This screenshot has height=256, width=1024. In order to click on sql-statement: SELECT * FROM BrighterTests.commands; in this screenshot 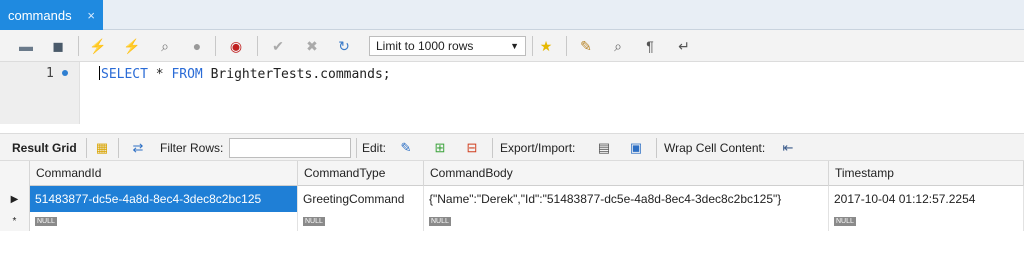, I will do `click(245, 74)`.